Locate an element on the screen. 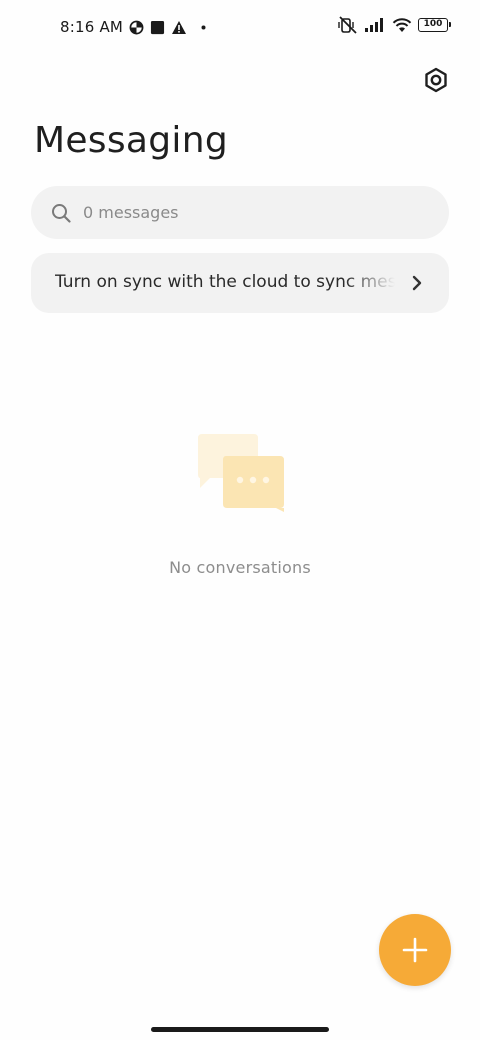  chat-bubbles-icon is located at coordinates (241, 473).